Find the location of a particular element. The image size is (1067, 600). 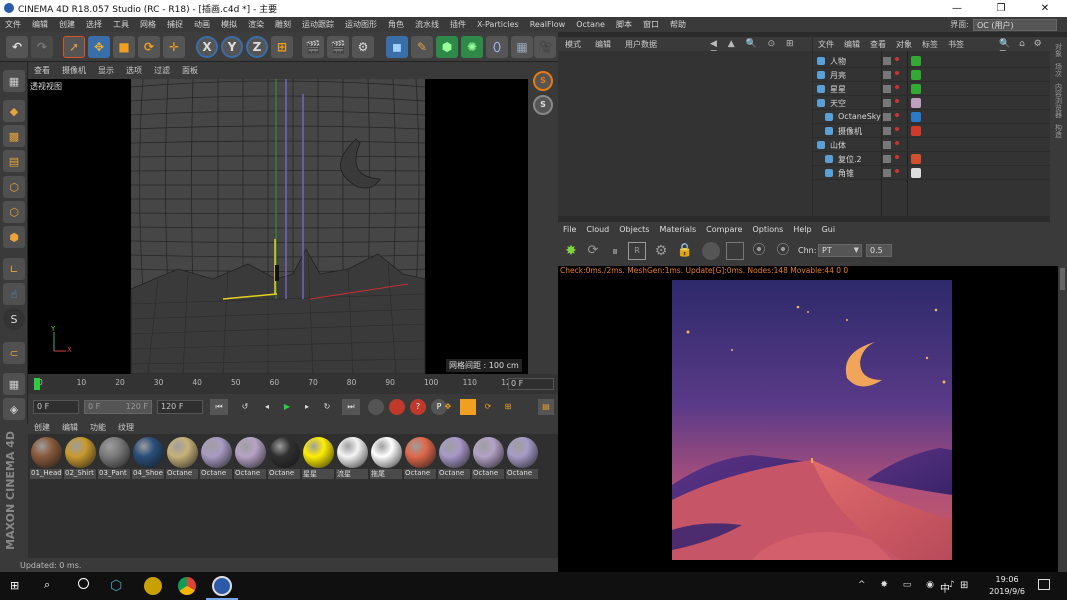

octane-s2-icon: S is located at coordinates (543, 105).